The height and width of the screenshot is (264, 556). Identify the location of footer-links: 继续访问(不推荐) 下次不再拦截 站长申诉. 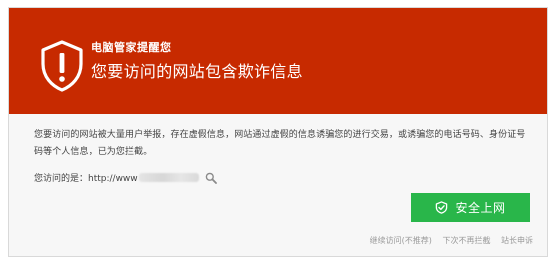
(447, 240).